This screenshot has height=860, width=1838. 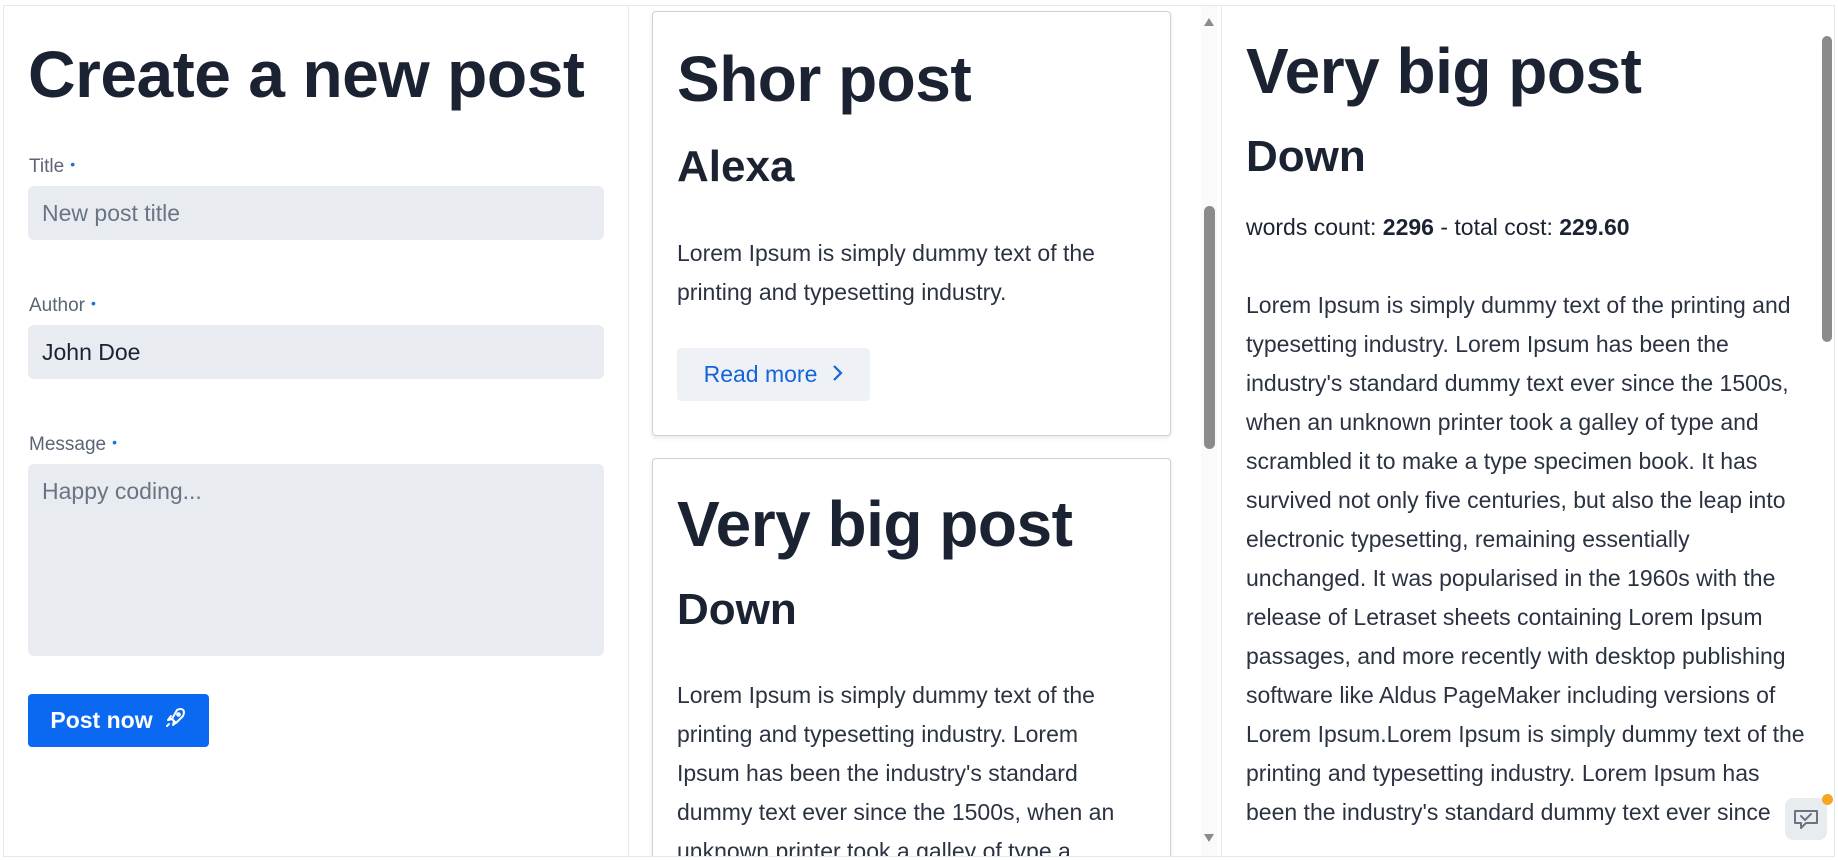 What do you see at coordinates (316, 352) in the screenshot?
I see `author-input` at bounding box center [316, 352].